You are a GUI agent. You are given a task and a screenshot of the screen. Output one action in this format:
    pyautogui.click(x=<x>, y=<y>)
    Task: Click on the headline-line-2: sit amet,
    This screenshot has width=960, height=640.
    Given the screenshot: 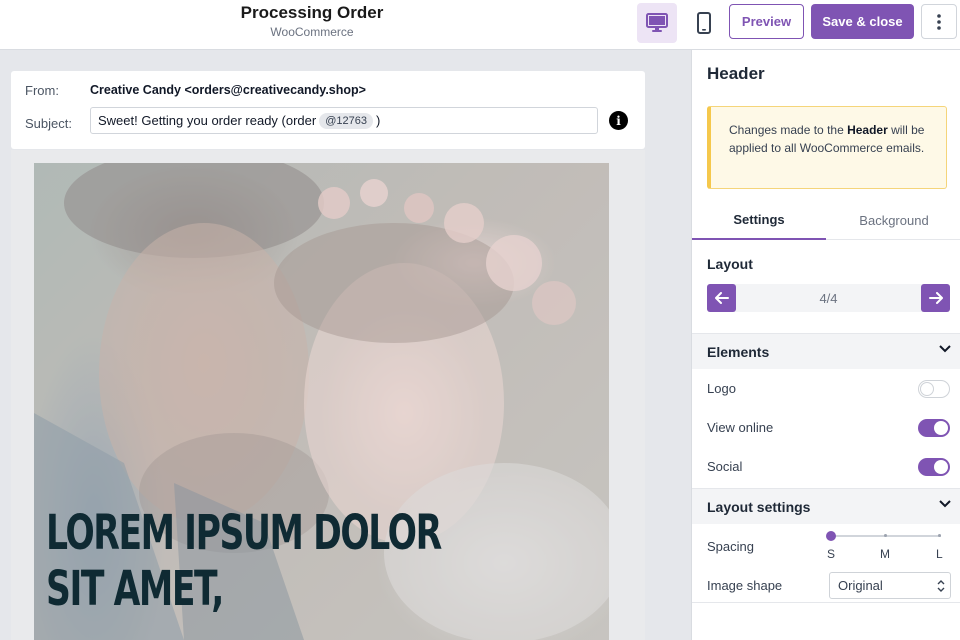 What is the action you would take?
    pyautogui.click(x=135, y=589)
    